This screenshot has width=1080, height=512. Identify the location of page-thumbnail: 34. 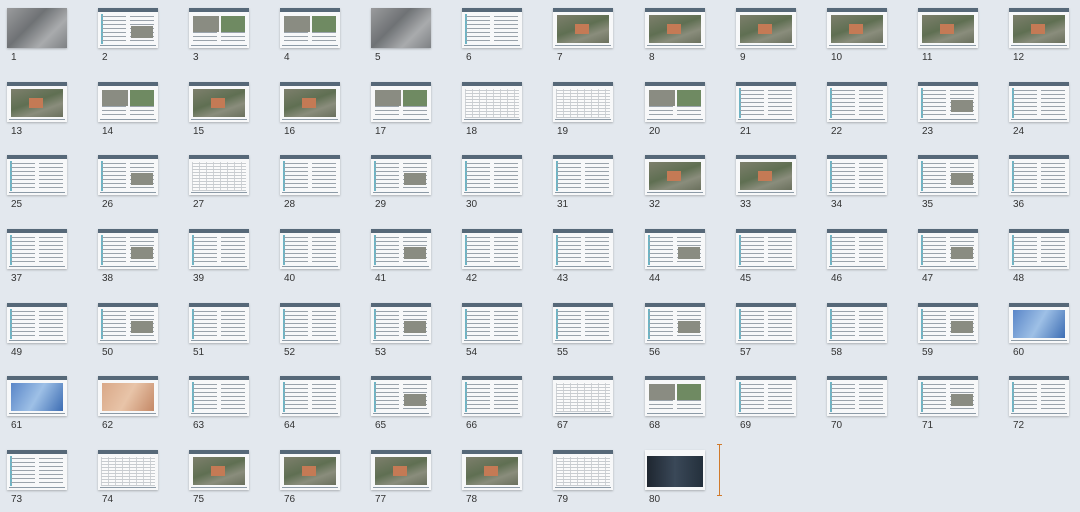
(860, 186).